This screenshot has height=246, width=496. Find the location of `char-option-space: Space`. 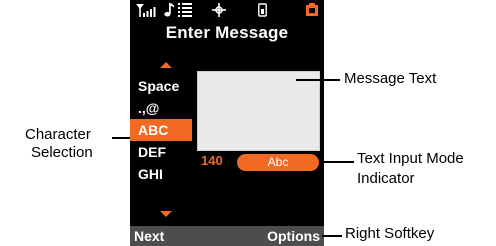

char-option-space: Space is located at coordinates (161, 86).